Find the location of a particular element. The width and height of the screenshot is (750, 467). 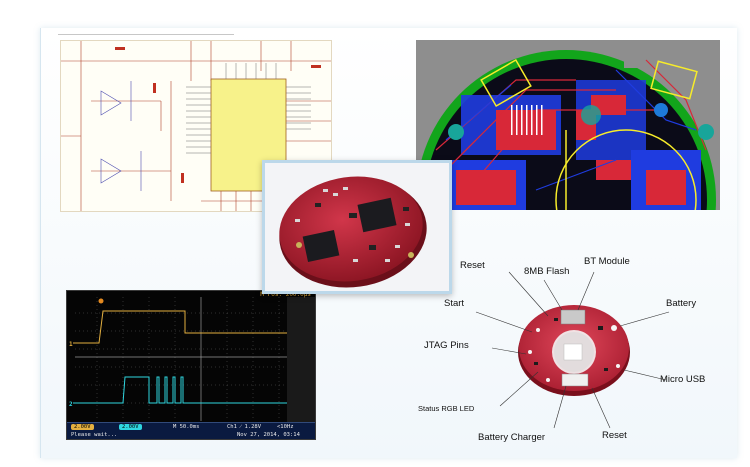

ch2-scale: 2.00V is located at coordinates (130, 427).